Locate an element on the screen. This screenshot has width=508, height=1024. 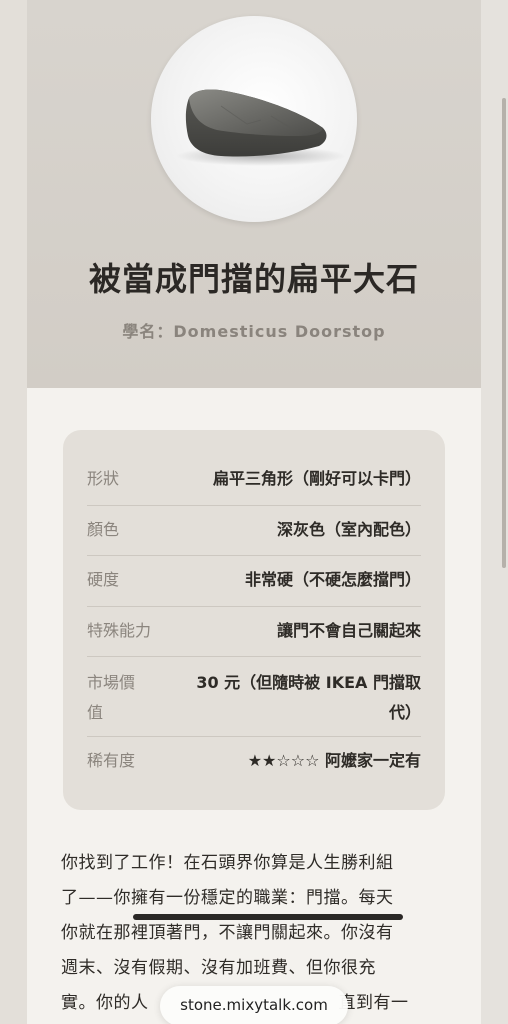
attribute-value: ★★☆☆☆ 阿嬤家一定有 is located at coordinates (334, 760).